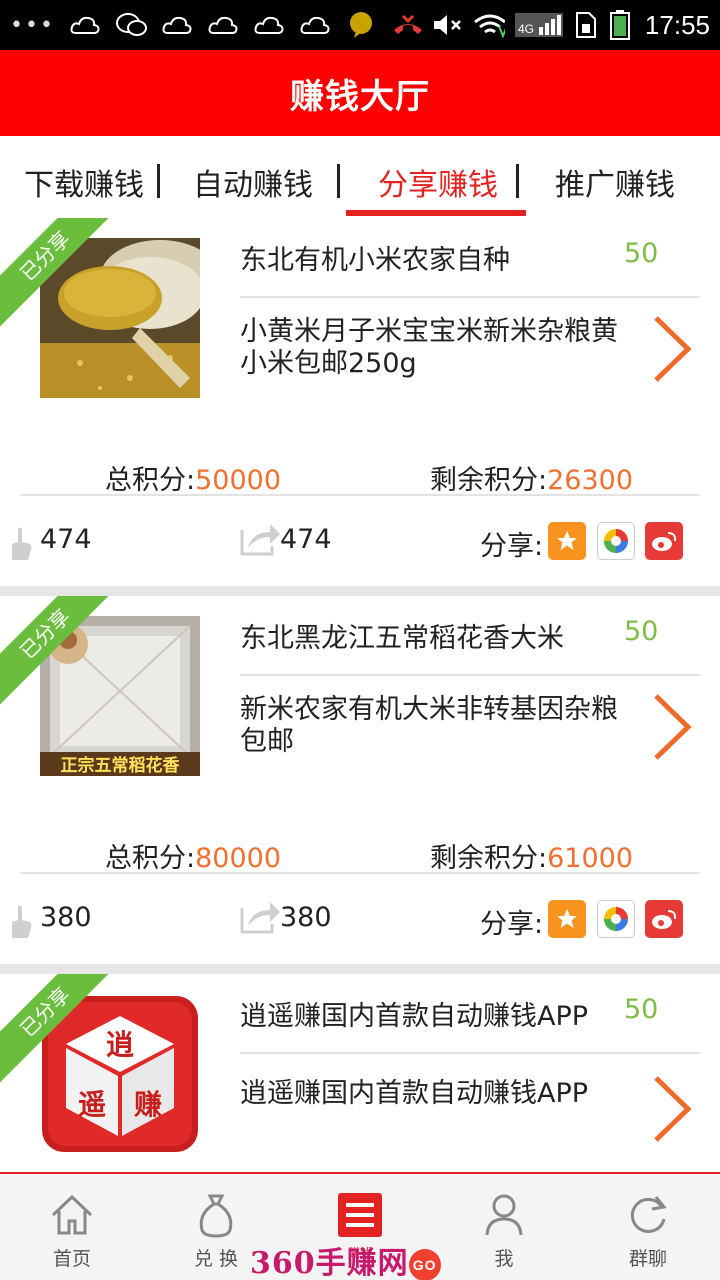 The width and height of the screenshot is (720, 1280). I want to click on nav-home: 首页, so click(72, 1227).